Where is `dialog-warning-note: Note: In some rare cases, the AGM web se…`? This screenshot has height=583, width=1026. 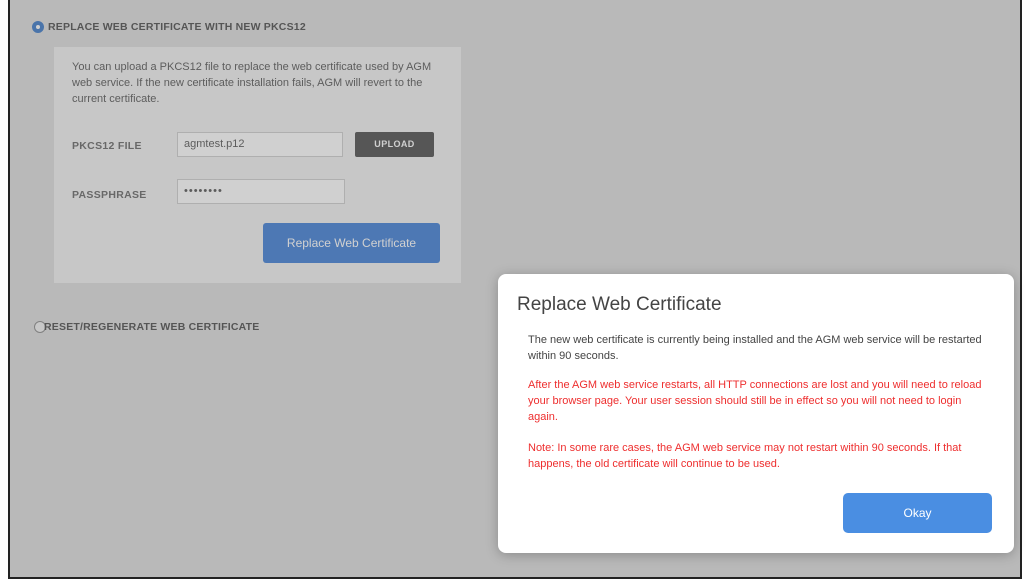 dialog-warning-note: Note: In some rare cases, the AGM web se… is located at coordinates (745, 456).